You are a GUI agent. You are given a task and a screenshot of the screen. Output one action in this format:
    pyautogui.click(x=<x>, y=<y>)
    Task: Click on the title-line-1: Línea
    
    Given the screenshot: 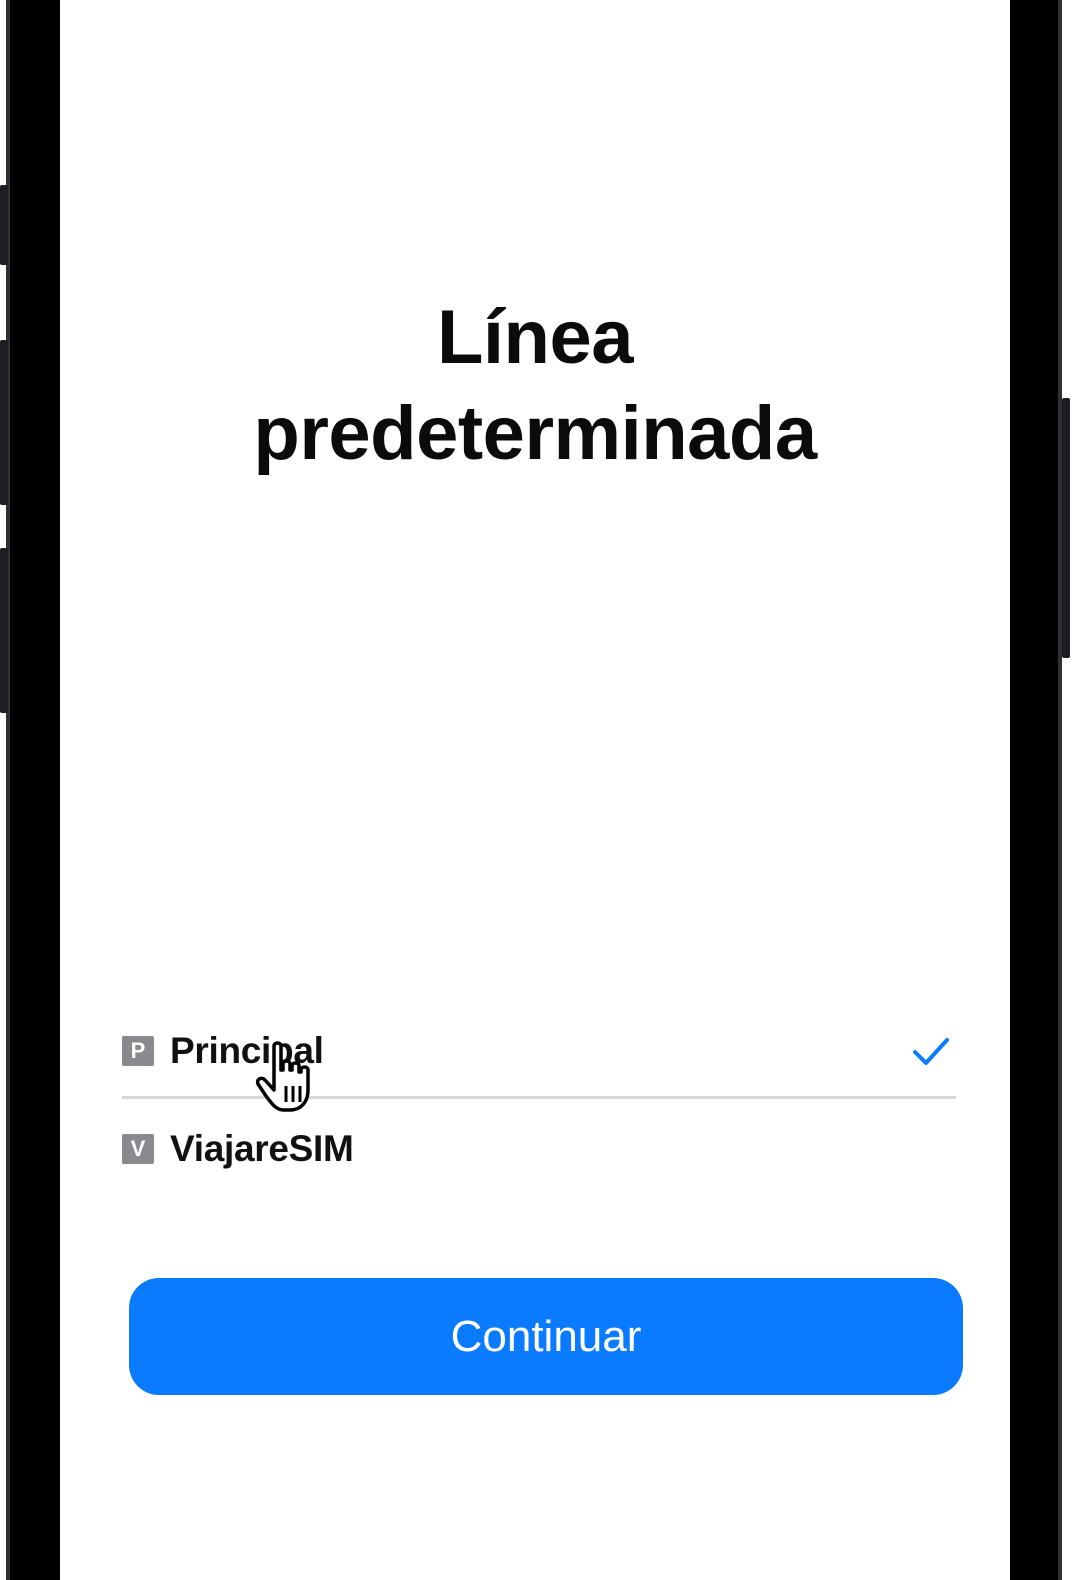 What is the action you would take?
    pyautogui.click(x=535, y=337)
    